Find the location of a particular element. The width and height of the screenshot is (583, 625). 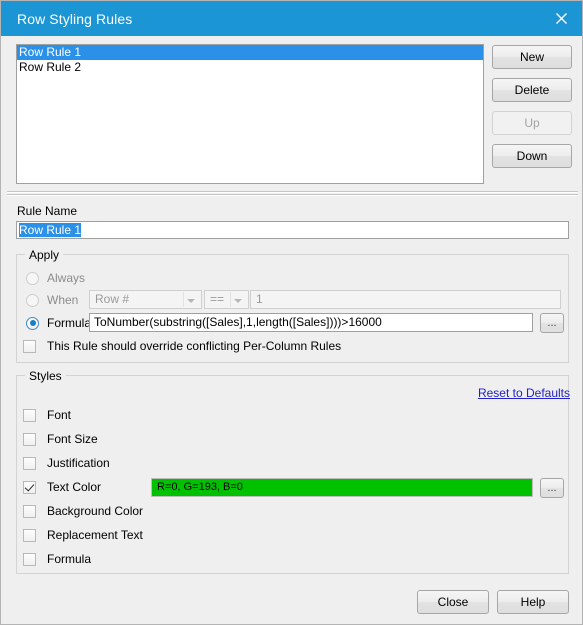

down-button: Down is located at coordinates (532, 156).